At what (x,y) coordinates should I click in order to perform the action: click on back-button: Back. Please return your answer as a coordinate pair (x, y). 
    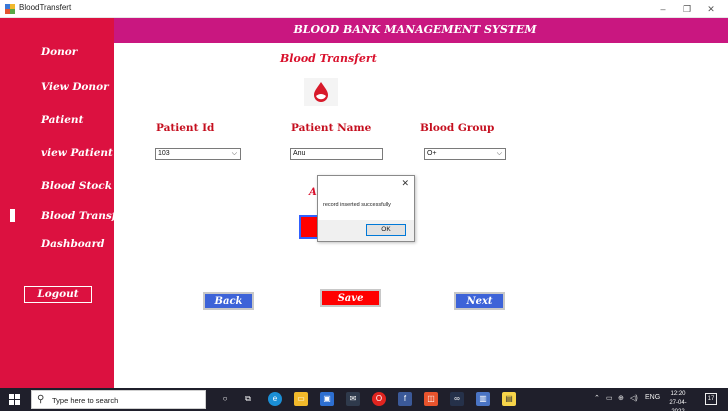
    Looking at the image, I should click on (228, 301).